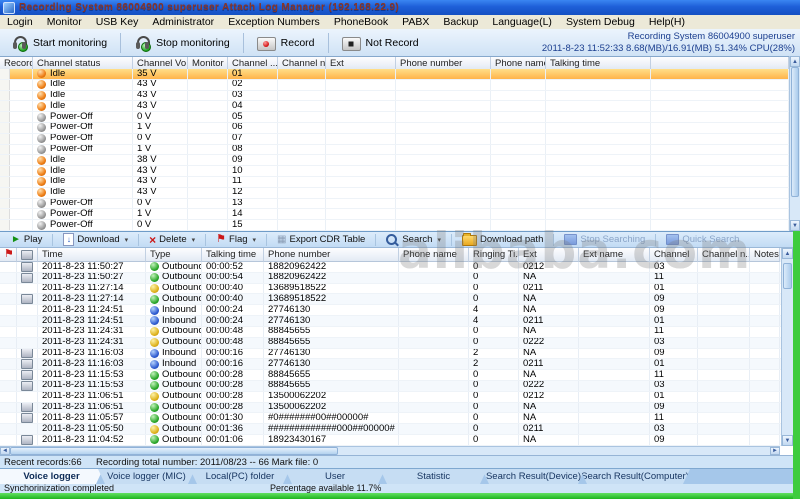 This screenshot has width=800, height=499. What do you see at coordinates (600, 22) in the screenshot?
I see `menu-item-system-debug: System Debug` at bounding box center [600, 22].